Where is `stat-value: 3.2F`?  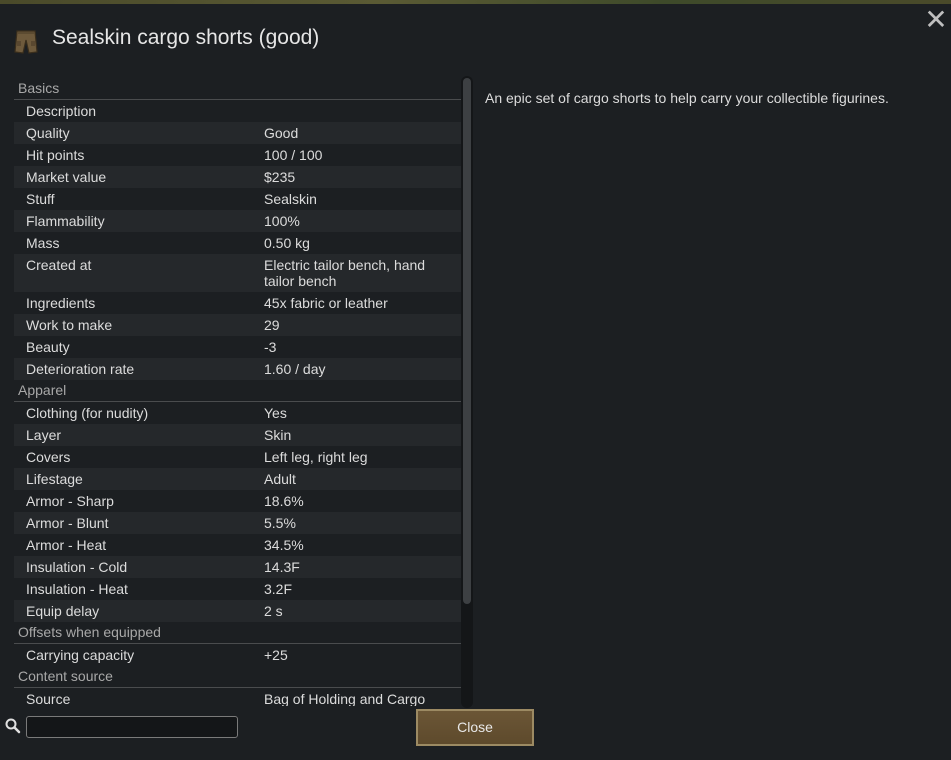 stat-value: 3.2F is located at coordinates (278, 589).